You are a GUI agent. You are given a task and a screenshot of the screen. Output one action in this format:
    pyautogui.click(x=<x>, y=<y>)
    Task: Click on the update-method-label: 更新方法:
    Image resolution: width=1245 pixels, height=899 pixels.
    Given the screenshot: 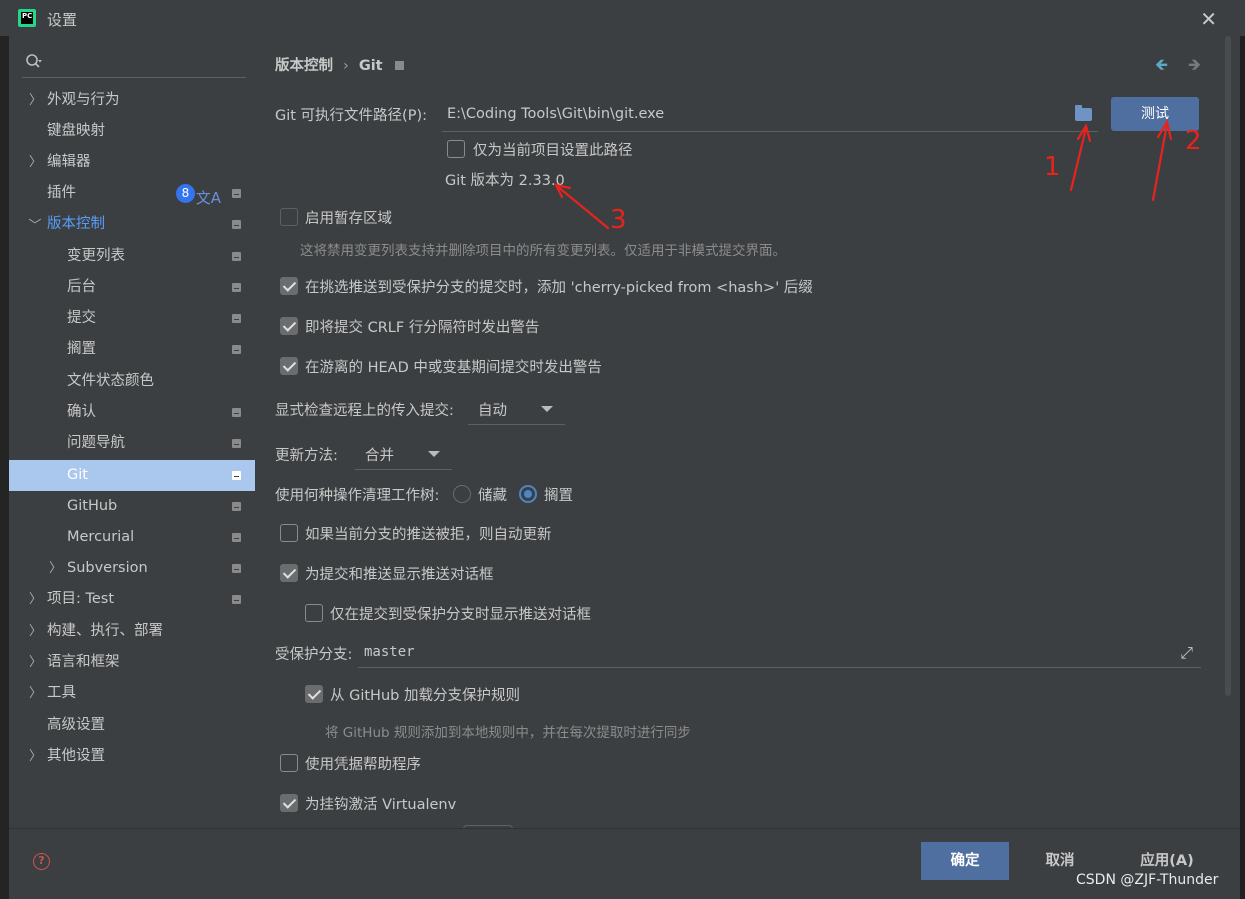 What is the action you would take?
    pyautogui.click(x=306, y=456)
    